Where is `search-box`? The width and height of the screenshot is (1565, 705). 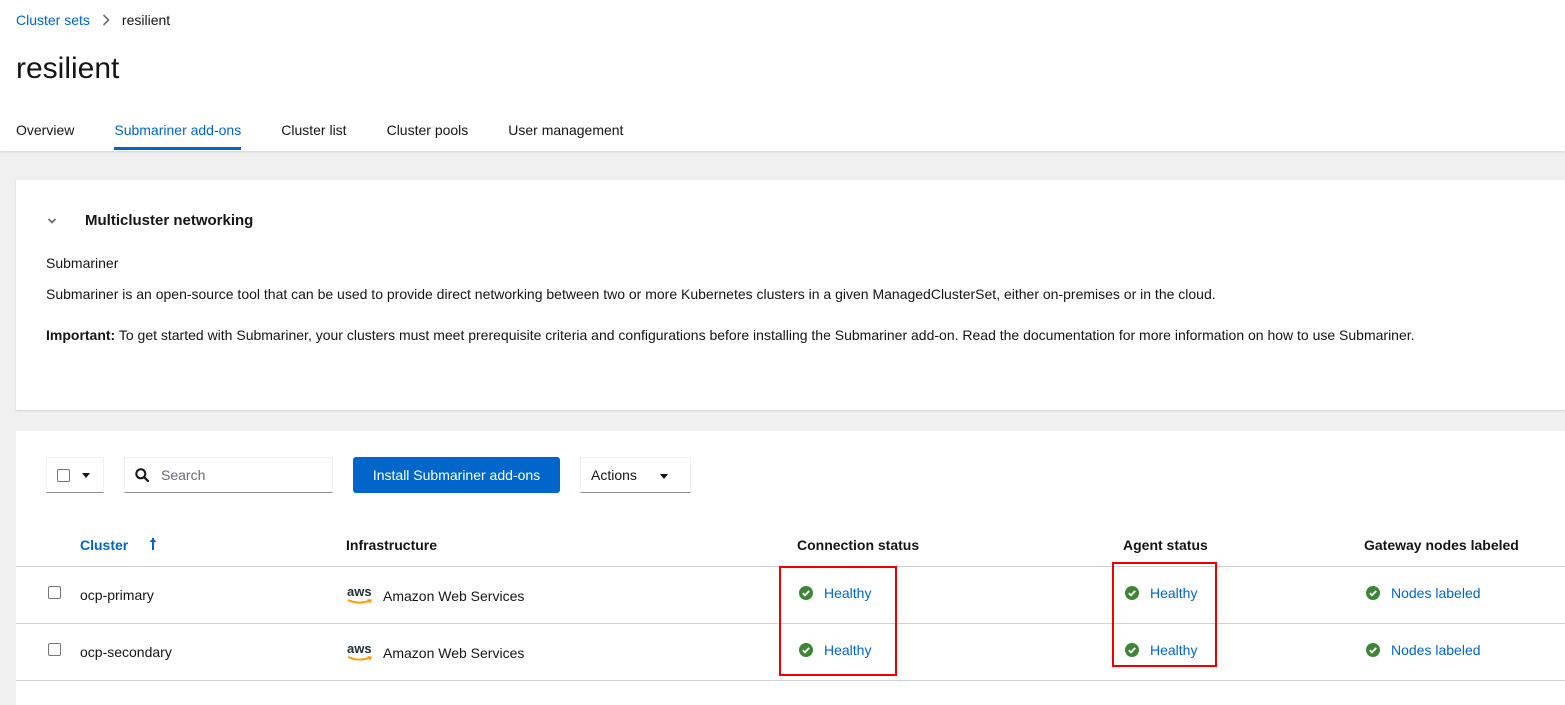
search-box is located at coordinates (228, 475).